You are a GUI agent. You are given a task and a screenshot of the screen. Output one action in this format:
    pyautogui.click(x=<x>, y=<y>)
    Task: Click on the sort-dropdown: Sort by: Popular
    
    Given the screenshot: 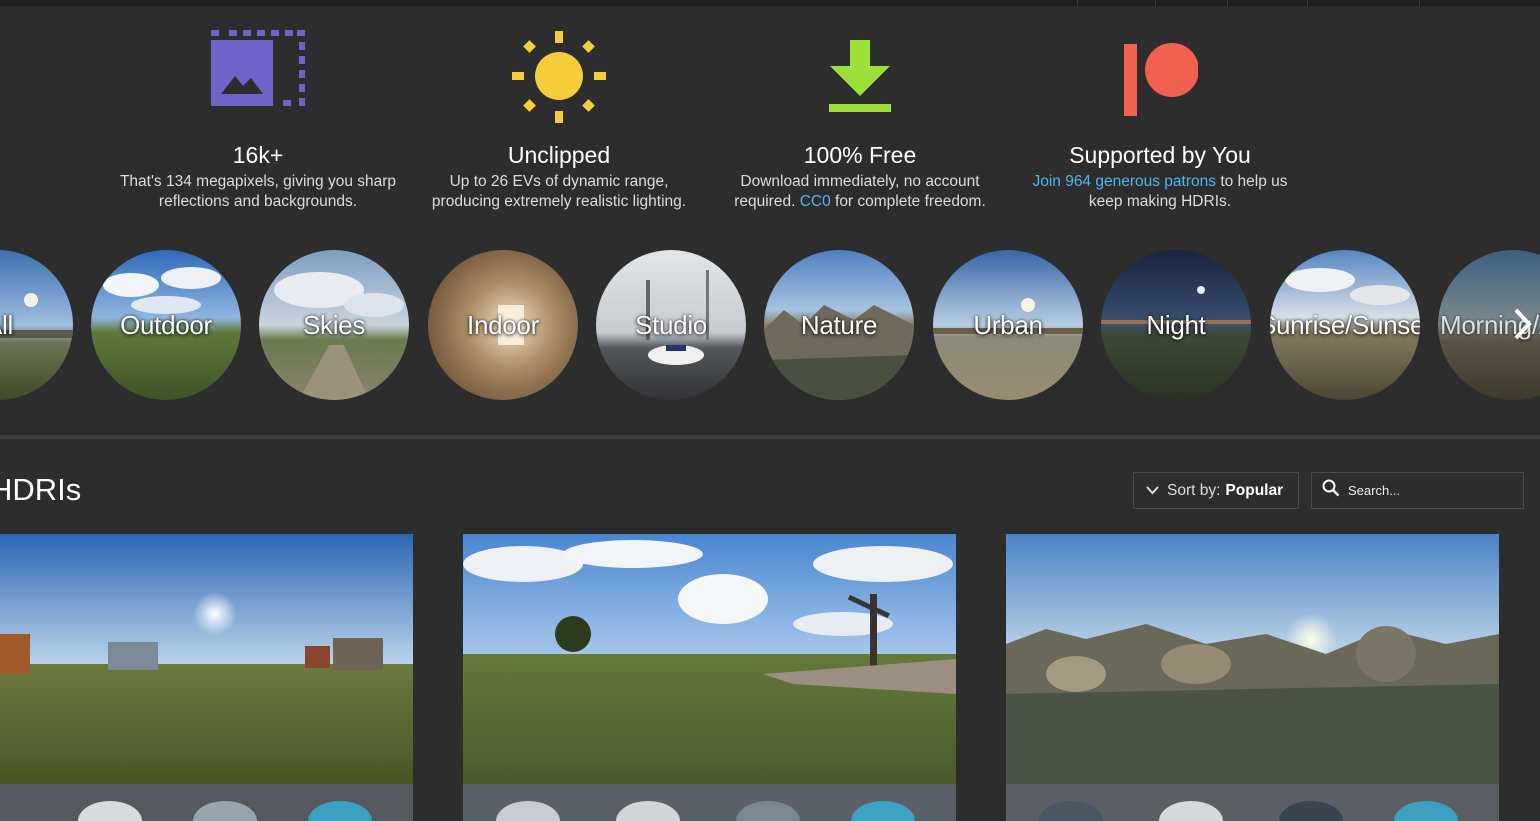 What is the action you would take?
    pyautogui.click(x=1216, y=490)
    